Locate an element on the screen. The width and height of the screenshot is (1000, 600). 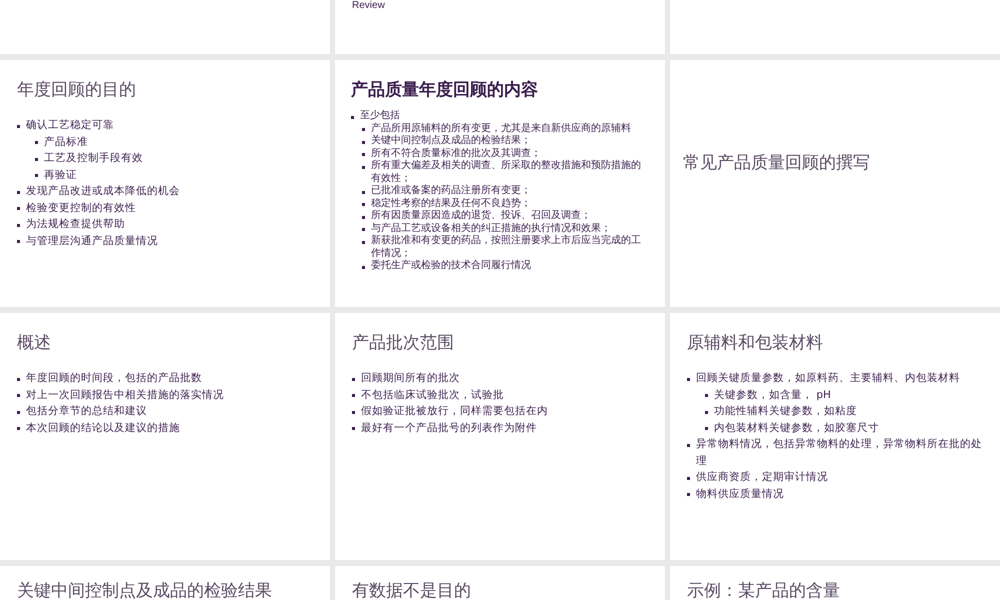
bullet-text: 确认工艺稳定可靠 is located at coordinates (70, 126).